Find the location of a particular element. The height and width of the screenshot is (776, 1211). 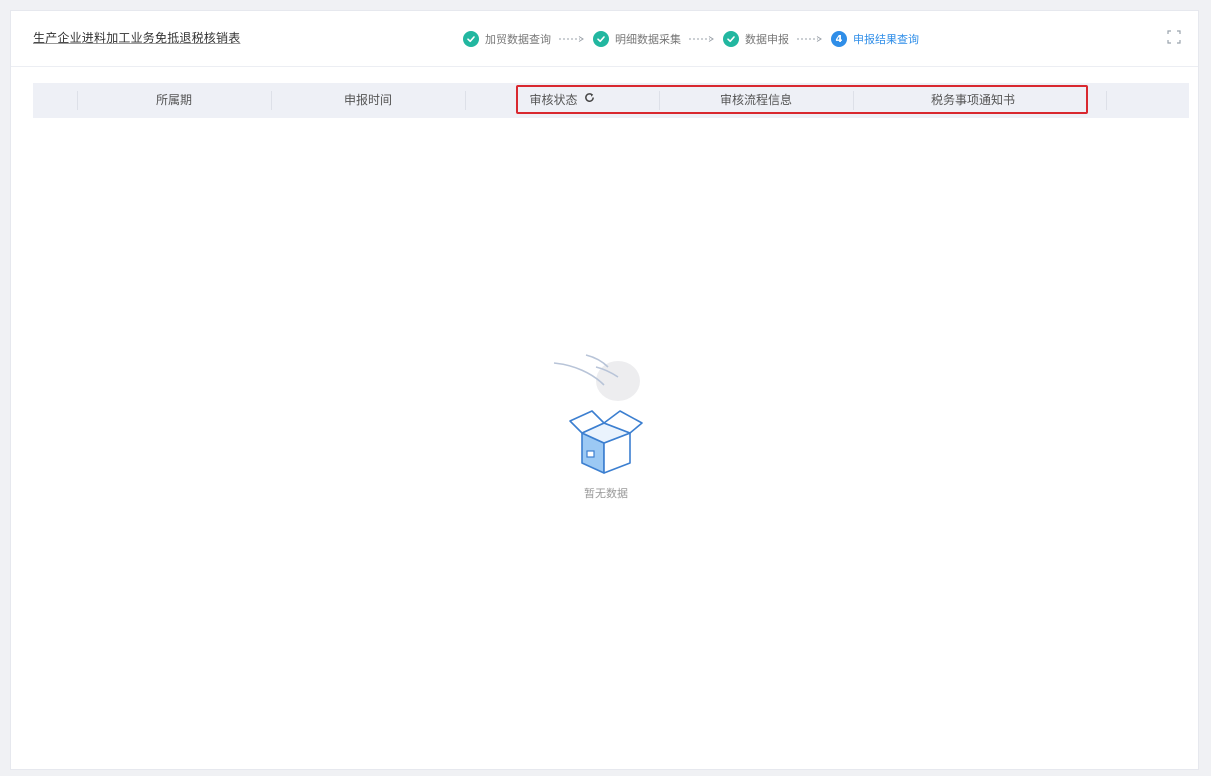

column-header-declare-time: 申报时间 is located at coordinates (367, 100).